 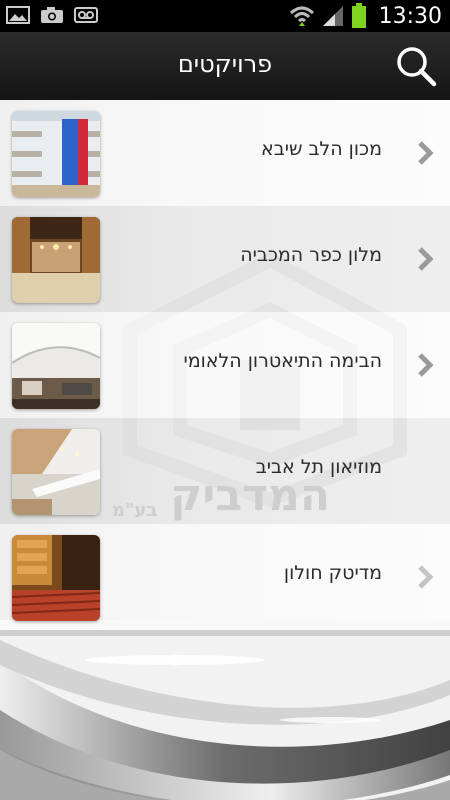 I want to click on voicemail-icon, so click(x=86, y=15).